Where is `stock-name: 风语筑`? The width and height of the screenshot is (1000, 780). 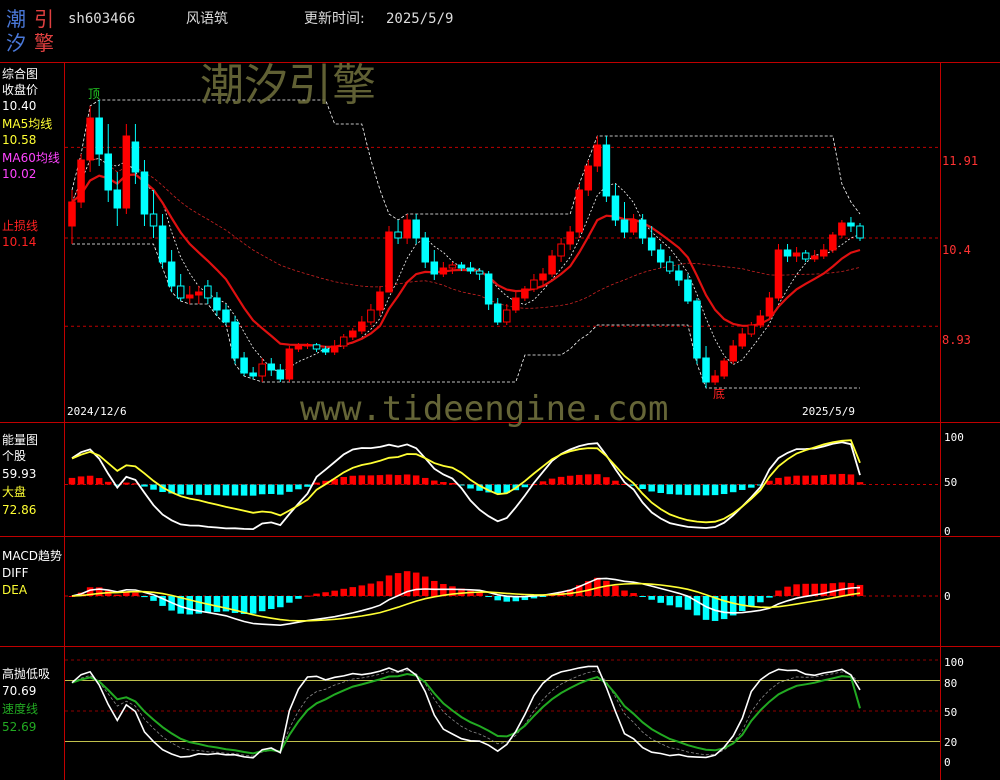 stock-name: 风语筑 is located at coordinates (207, 19).